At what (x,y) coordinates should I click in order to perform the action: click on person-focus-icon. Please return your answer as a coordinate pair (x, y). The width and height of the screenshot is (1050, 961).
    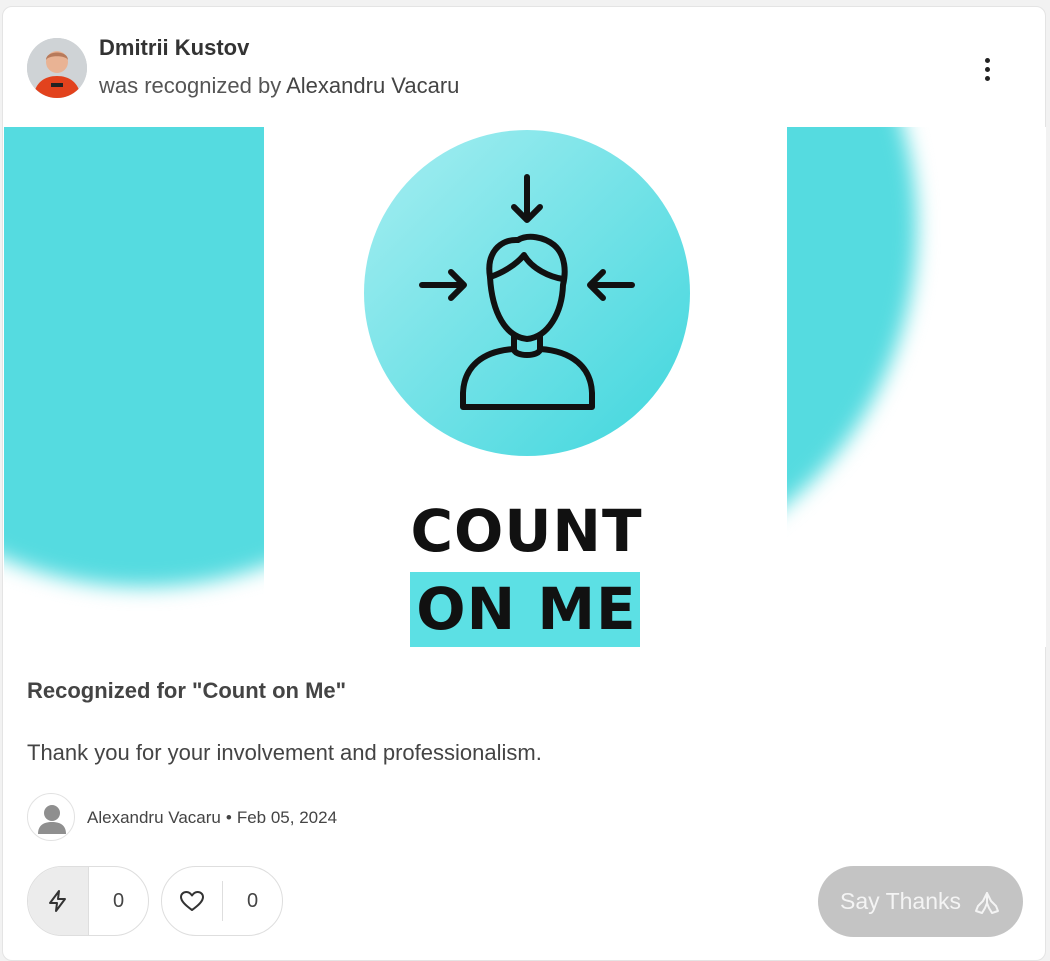
    Looking at the image, I should click on (527, 293).